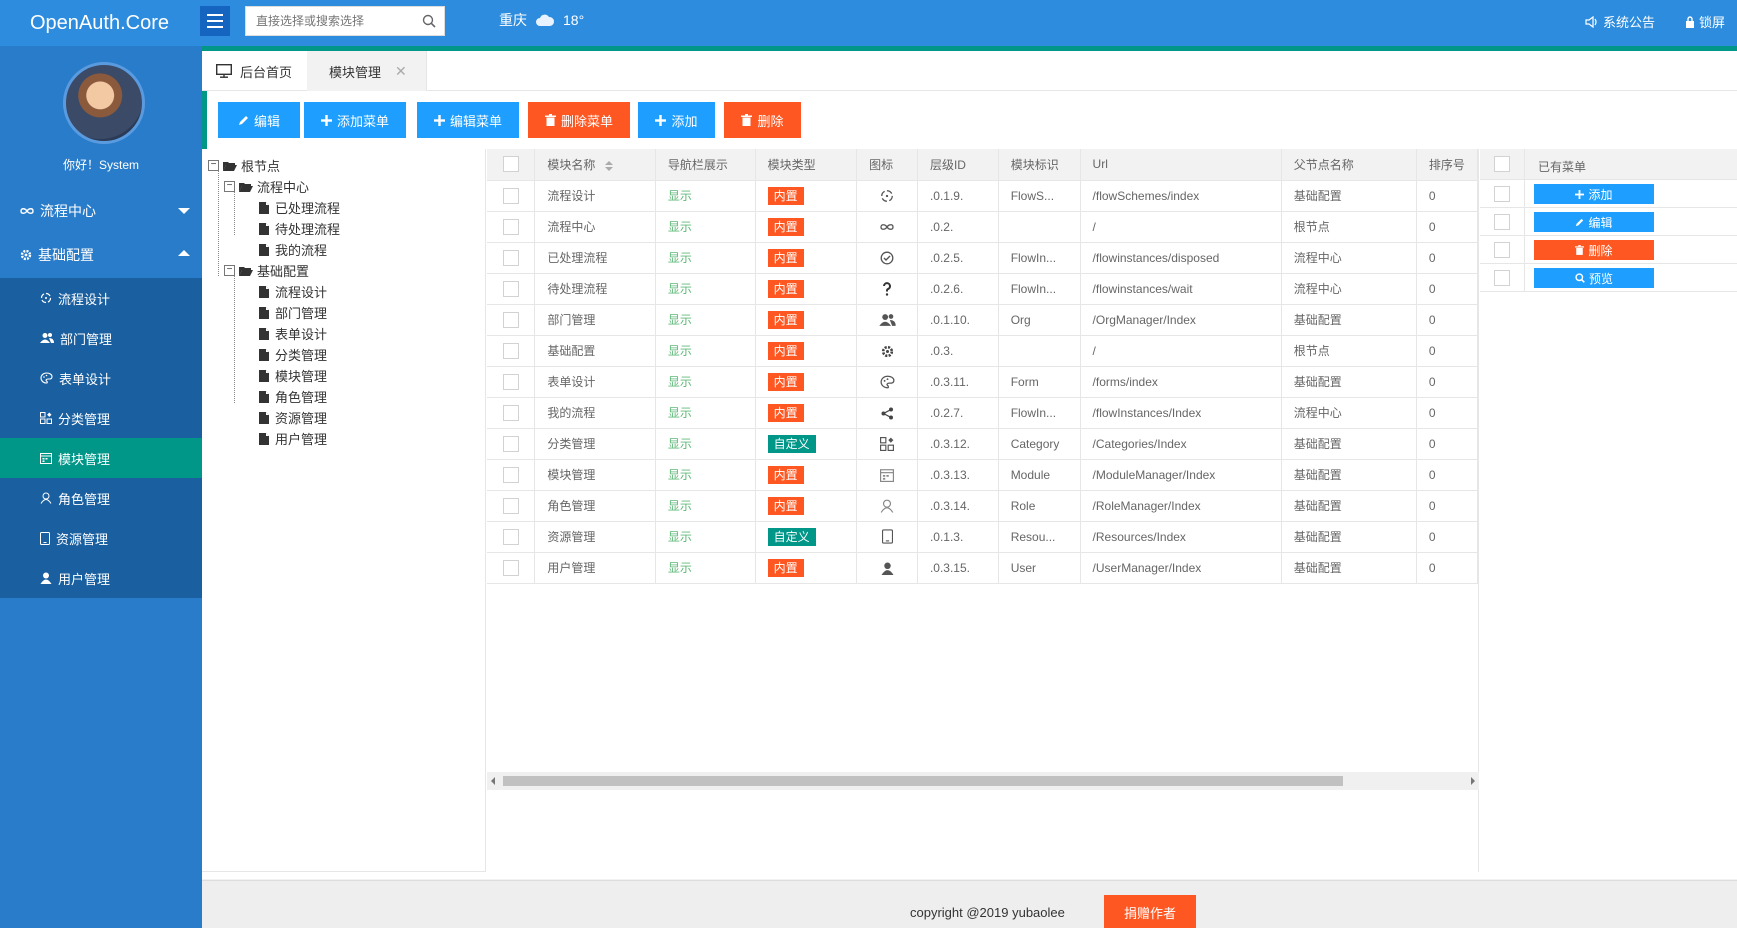  I want to click on sidebar-item-category: 分类管理, so click(101, 418).